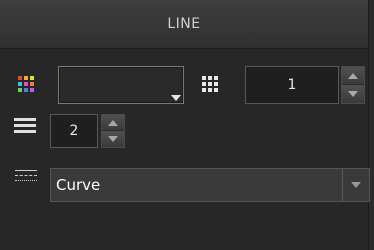 This screenshot has height=250, width=374. I want to click on dropdown-triangle-icon, so click(176, 98).